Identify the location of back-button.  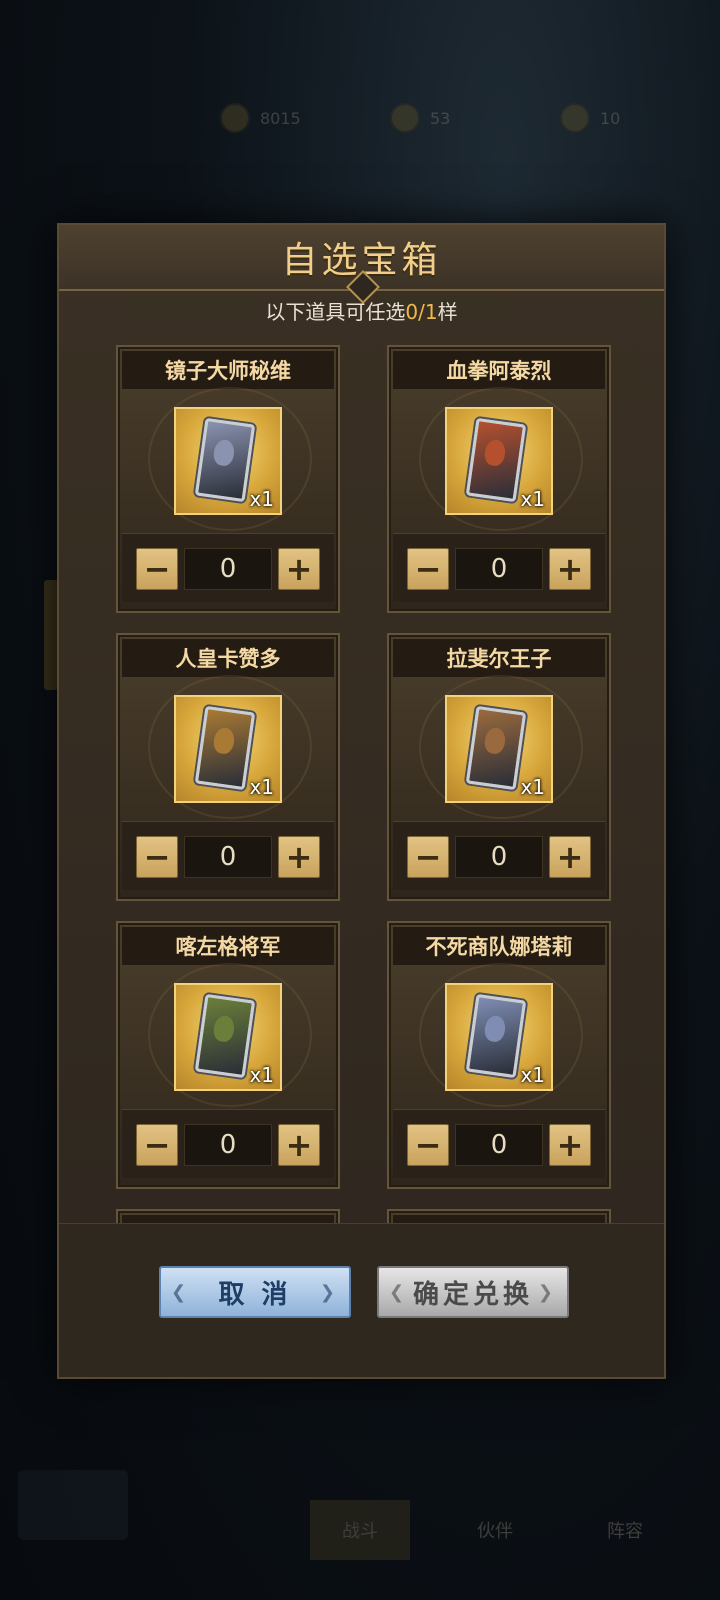
(73, 1505).